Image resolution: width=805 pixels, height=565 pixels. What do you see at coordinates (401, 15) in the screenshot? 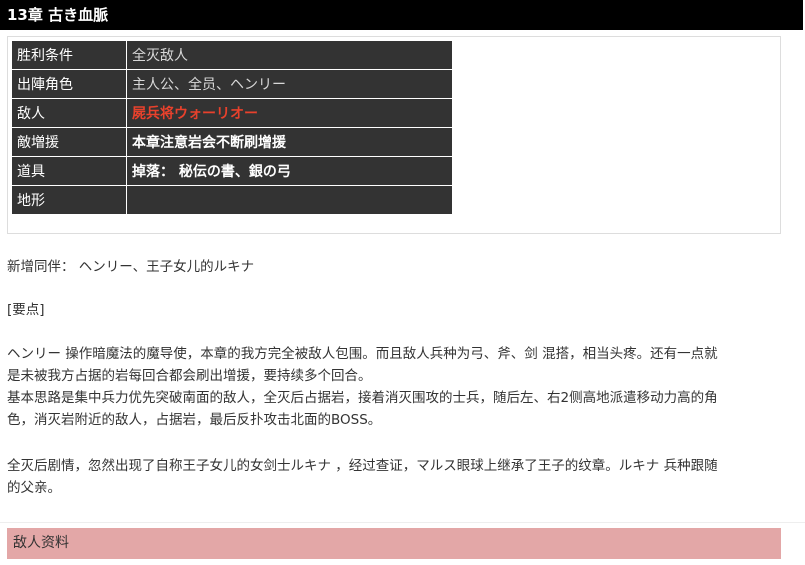
I see `page-title: 13章 古き血脈` at bounding box center [401, 15].